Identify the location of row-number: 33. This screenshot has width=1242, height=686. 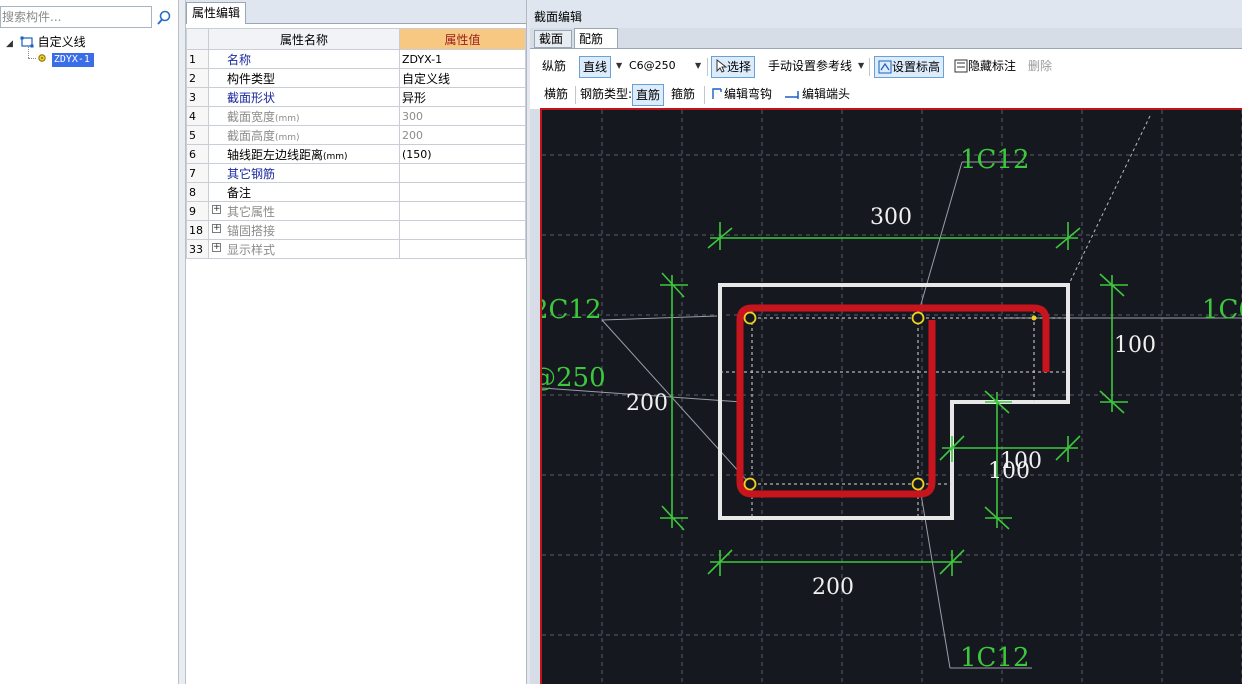
(197, 249).